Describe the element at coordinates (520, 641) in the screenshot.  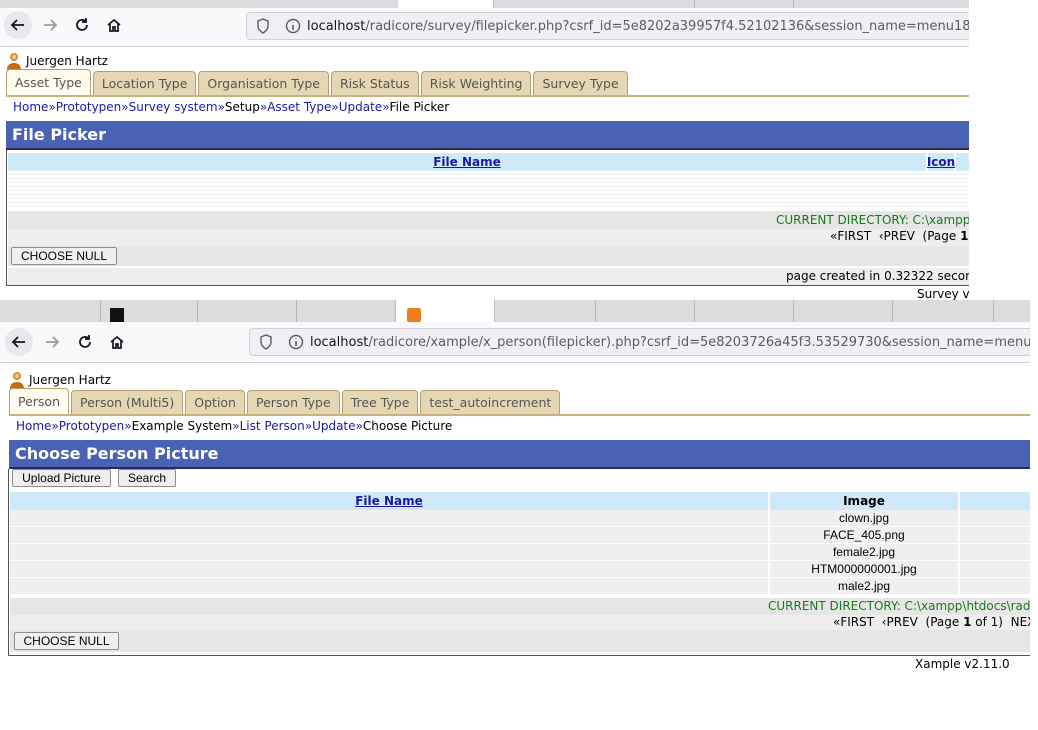
I see `action-bar` at that location.